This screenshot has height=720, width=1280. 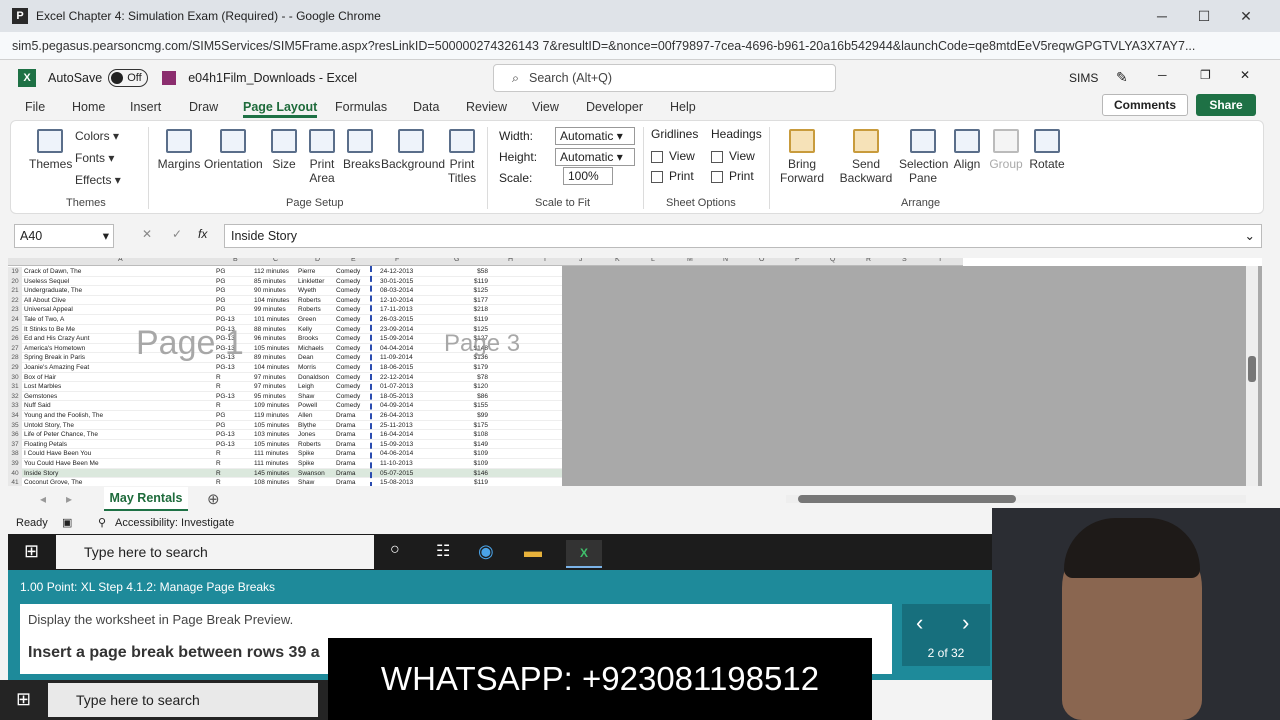 What do you see at coordinates (595, 157) in the screenshot?
I see `height-select: Automatic ▾` at bounding box center [595, 157].